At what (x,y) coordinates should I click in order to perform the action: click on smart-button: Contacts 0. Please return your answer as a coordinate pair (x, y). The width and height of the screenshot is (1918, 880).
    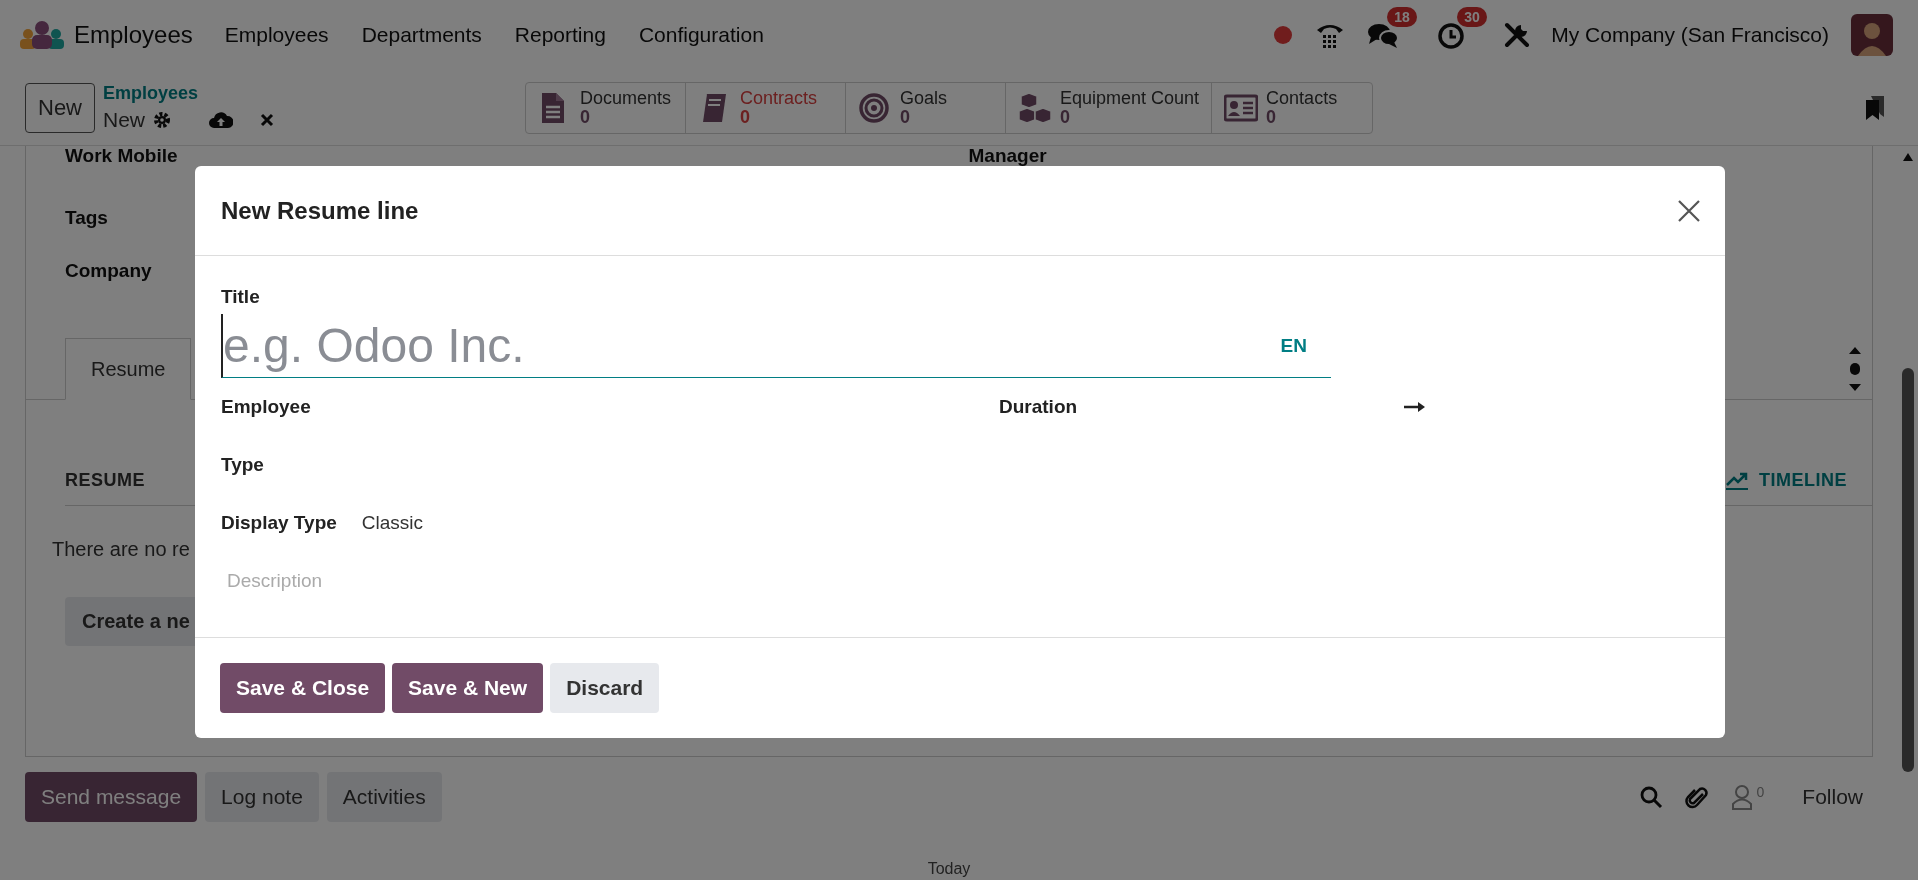
    Looking at the image, I should click on (1292, 107).